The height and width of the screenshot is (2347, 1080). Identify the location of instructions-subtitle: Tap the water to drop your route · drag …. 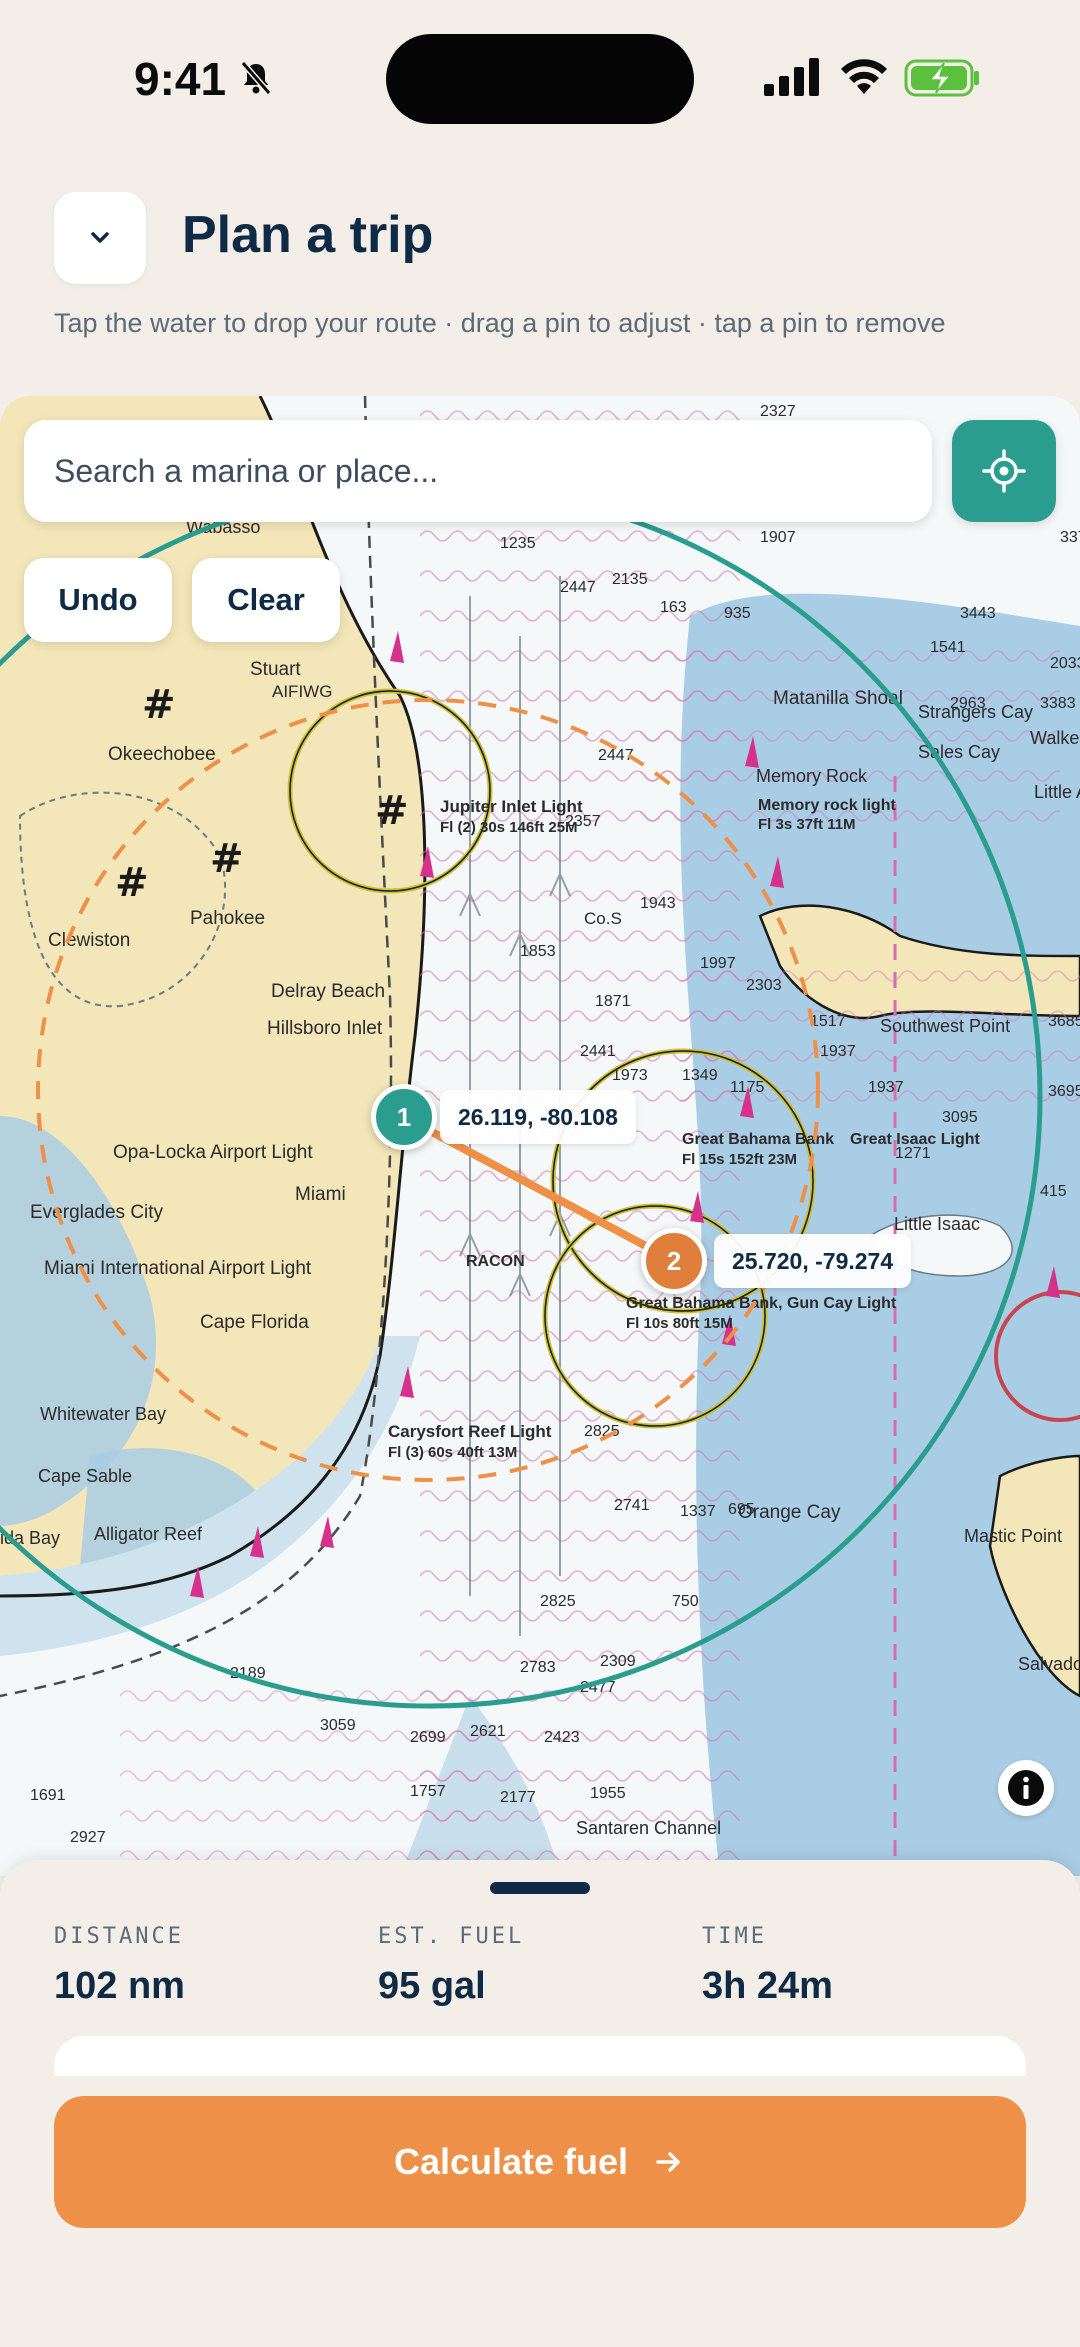
(500, 323).